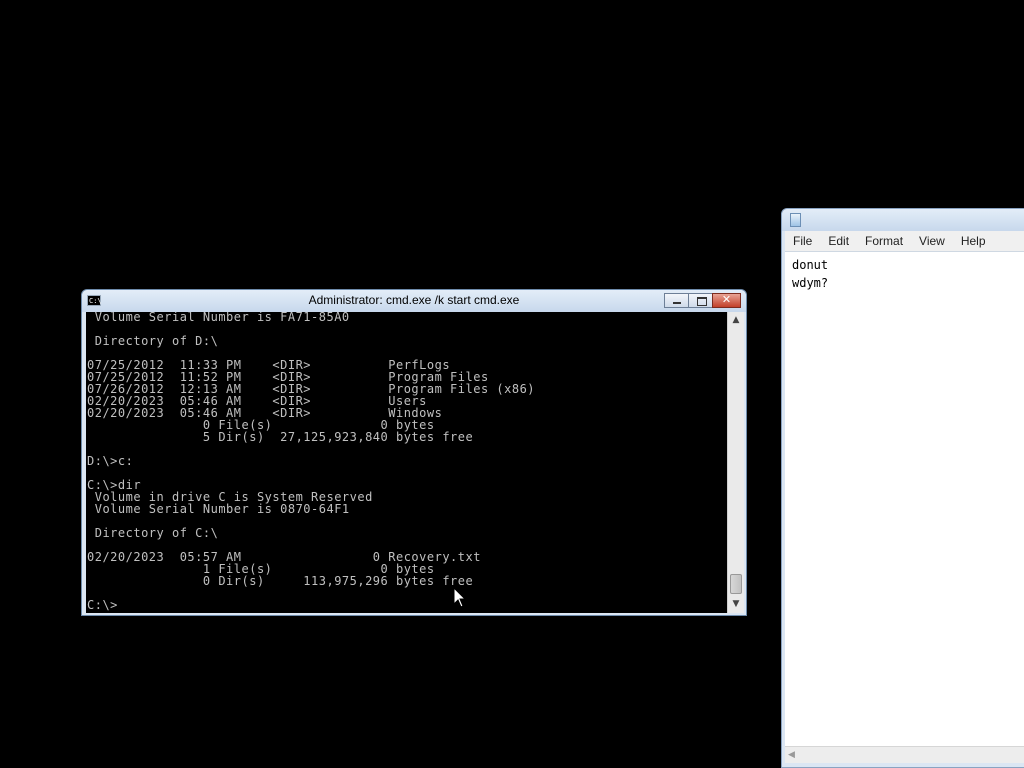 This screenshot has width=1024, height=768. Describe the element at coordinates (736, 604) in the screenshot. I see `scroll-down-arrow-icon: ▼` at that location.